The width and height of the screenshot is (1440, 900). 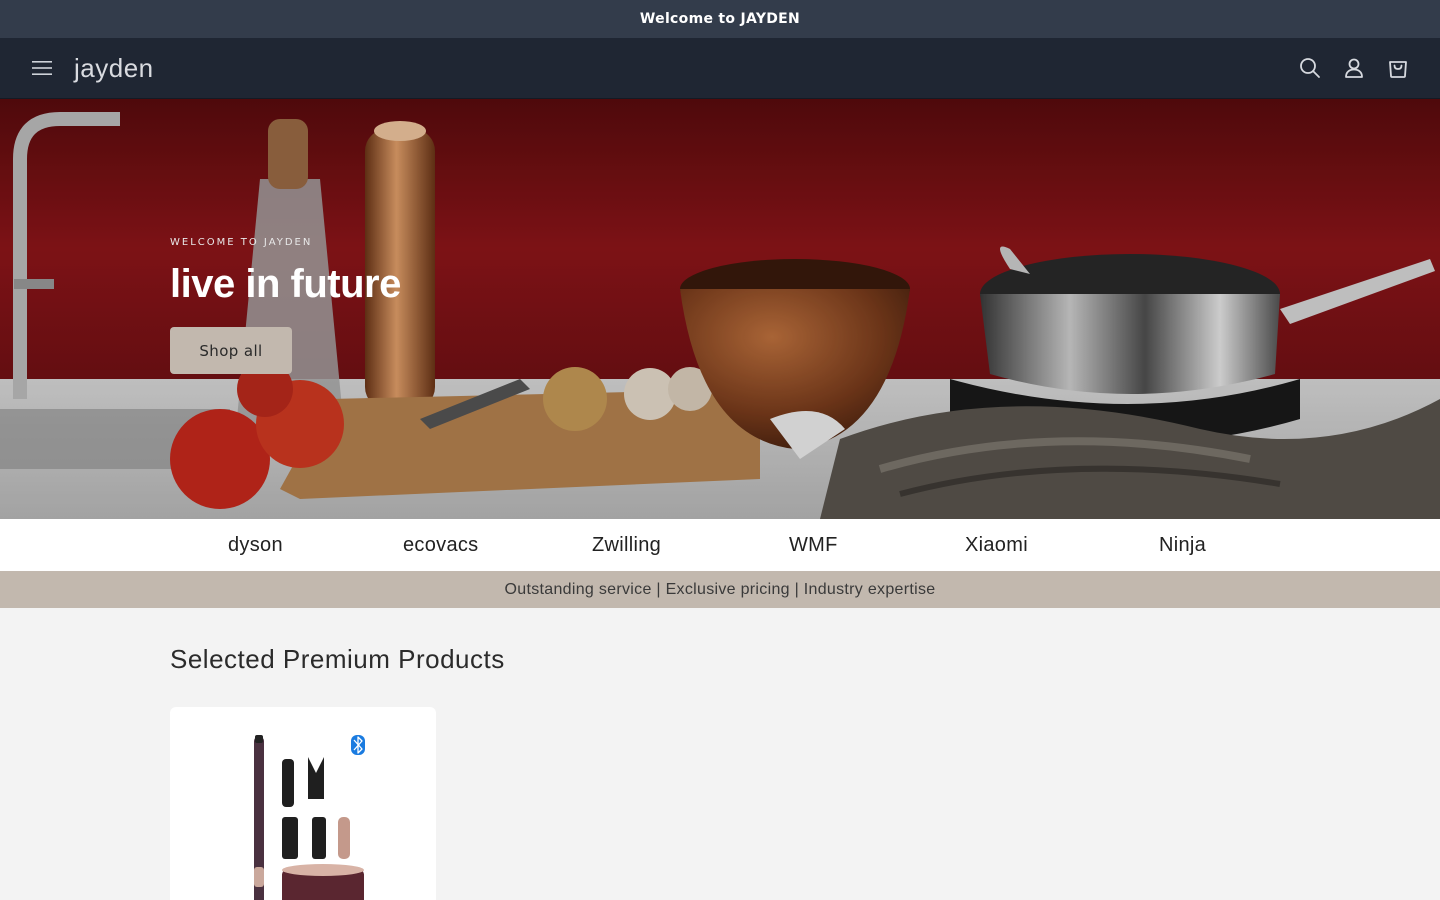 What do you see at coordinates (720, 545) in the screenshot?
I see `brand-bar: dyson ecovacs Zwilling WMF Xiaomi Ninja` at bounding box center [720, 545].